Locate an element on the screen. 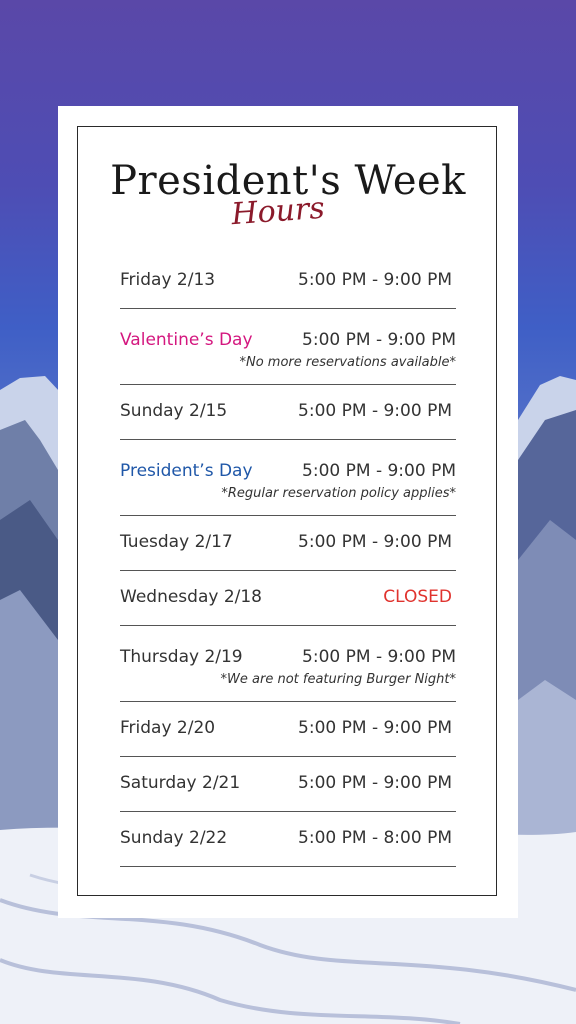  schedule-note: *Regular reservation policy applies* is located at coordinates (338, 493).